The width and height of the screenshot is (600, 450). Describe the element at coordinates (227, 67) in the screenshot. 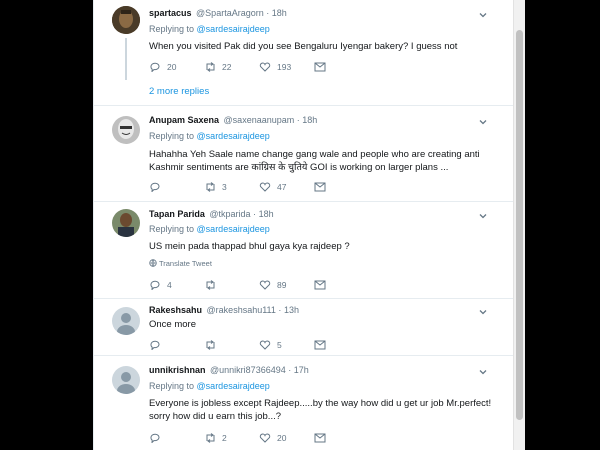

I see `retweet-count: 22` at that location.